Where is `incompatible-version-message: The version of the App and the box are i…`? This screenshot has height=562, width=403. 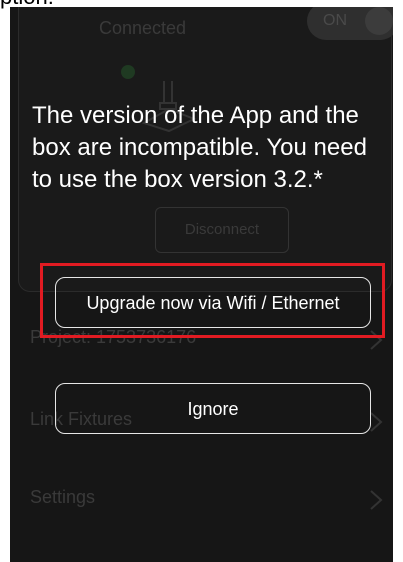
incompatible-version-message: The version of the App and the box are i… is located at coordinates (199, 147).